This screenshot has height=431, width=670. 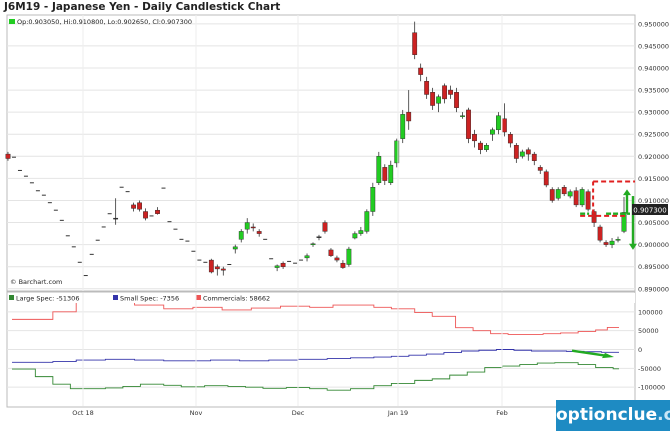 I want to click on price-y-tick-label: 0.910000, so click(x=653, y=201).